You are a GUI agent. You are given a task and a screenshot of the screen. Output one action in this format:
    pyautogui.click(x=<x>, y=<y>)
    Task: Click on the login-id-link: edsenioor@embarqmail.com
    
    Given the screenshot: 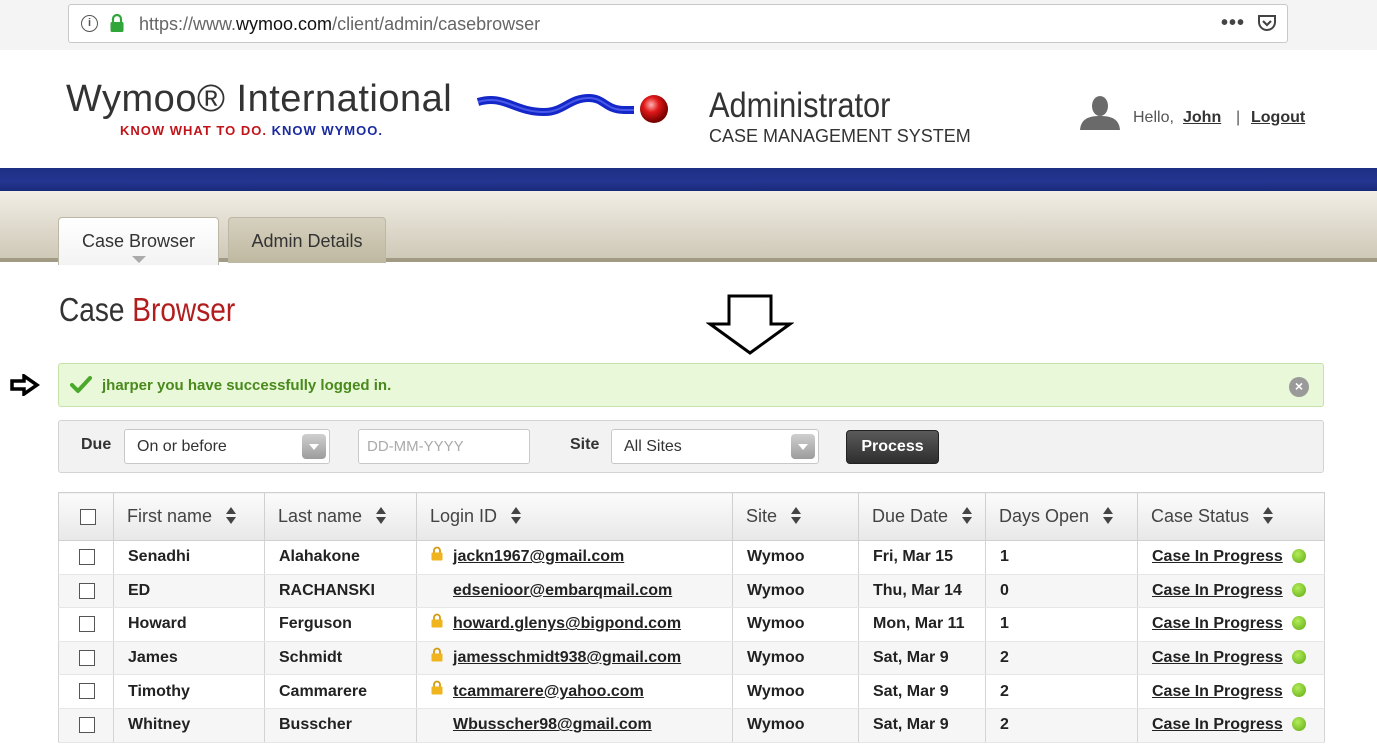 What is the action you would take?
    pyautogui.click(x=562, y=590)
    